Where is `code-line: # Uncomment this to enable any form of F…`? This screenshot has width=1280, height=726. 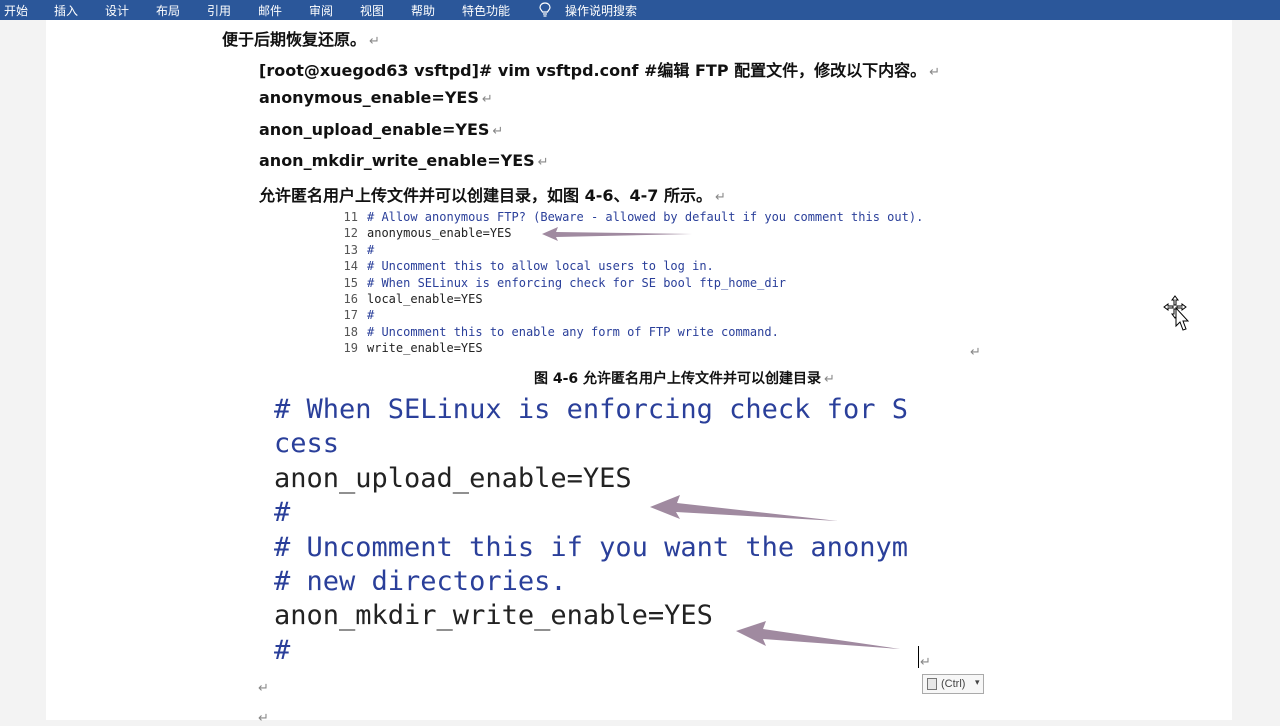
code-line: # Uncomment this to enable any form of F… is located at coordinates (573, 331).